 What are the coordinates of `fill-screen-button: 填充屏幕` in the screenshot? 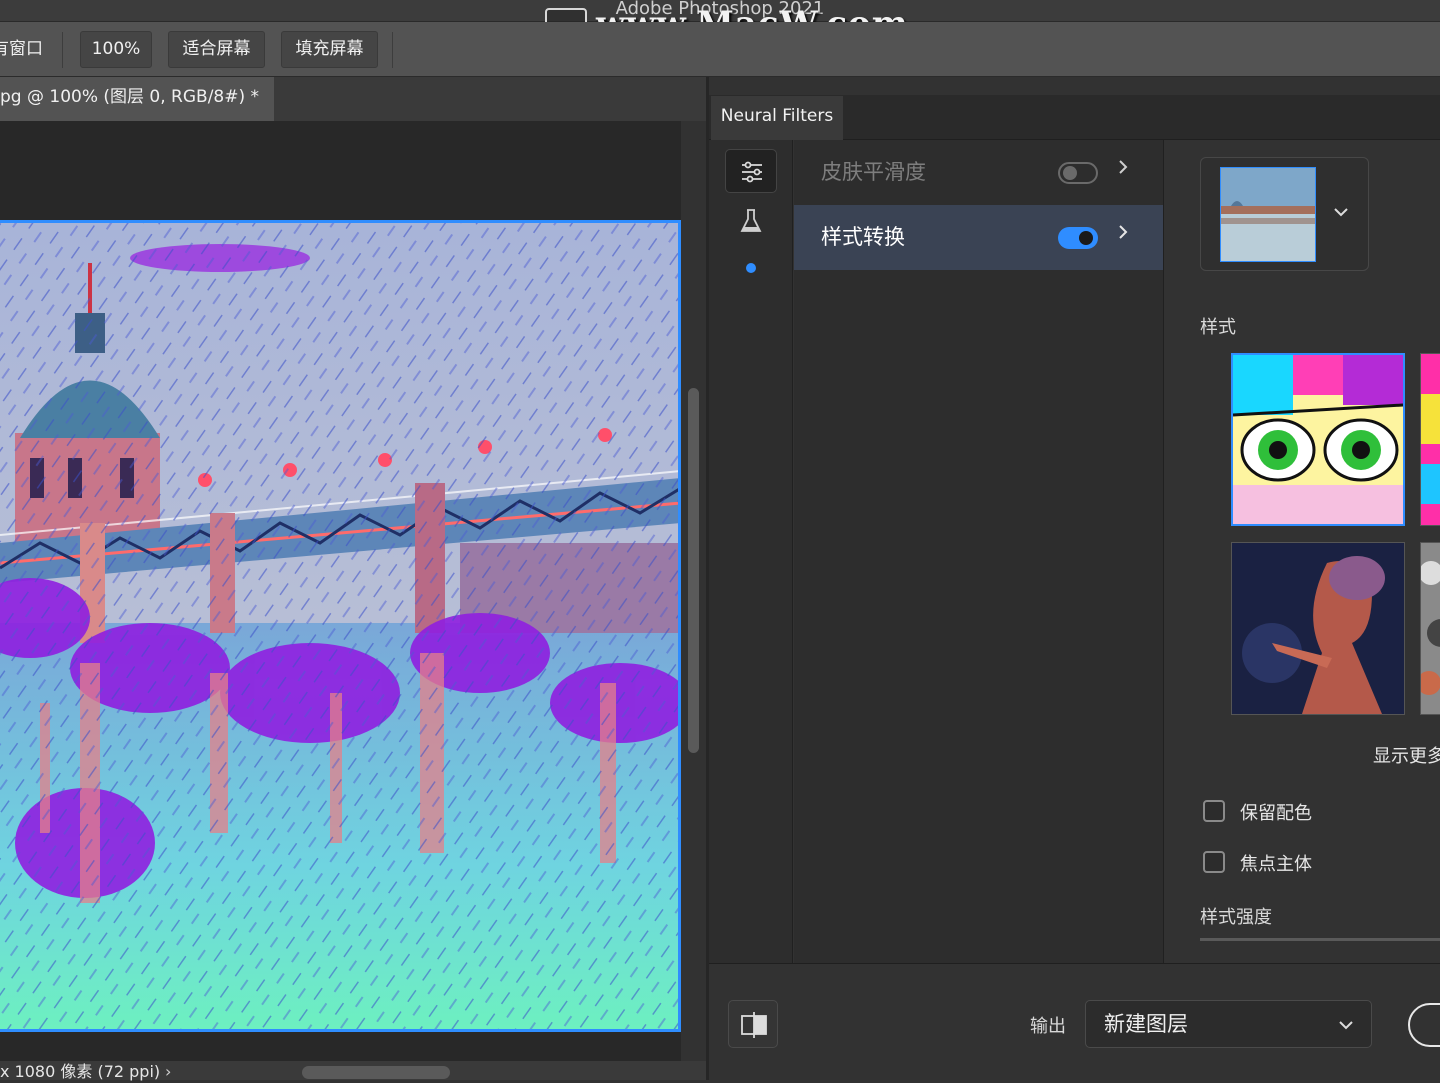 It's located at (329, 49).